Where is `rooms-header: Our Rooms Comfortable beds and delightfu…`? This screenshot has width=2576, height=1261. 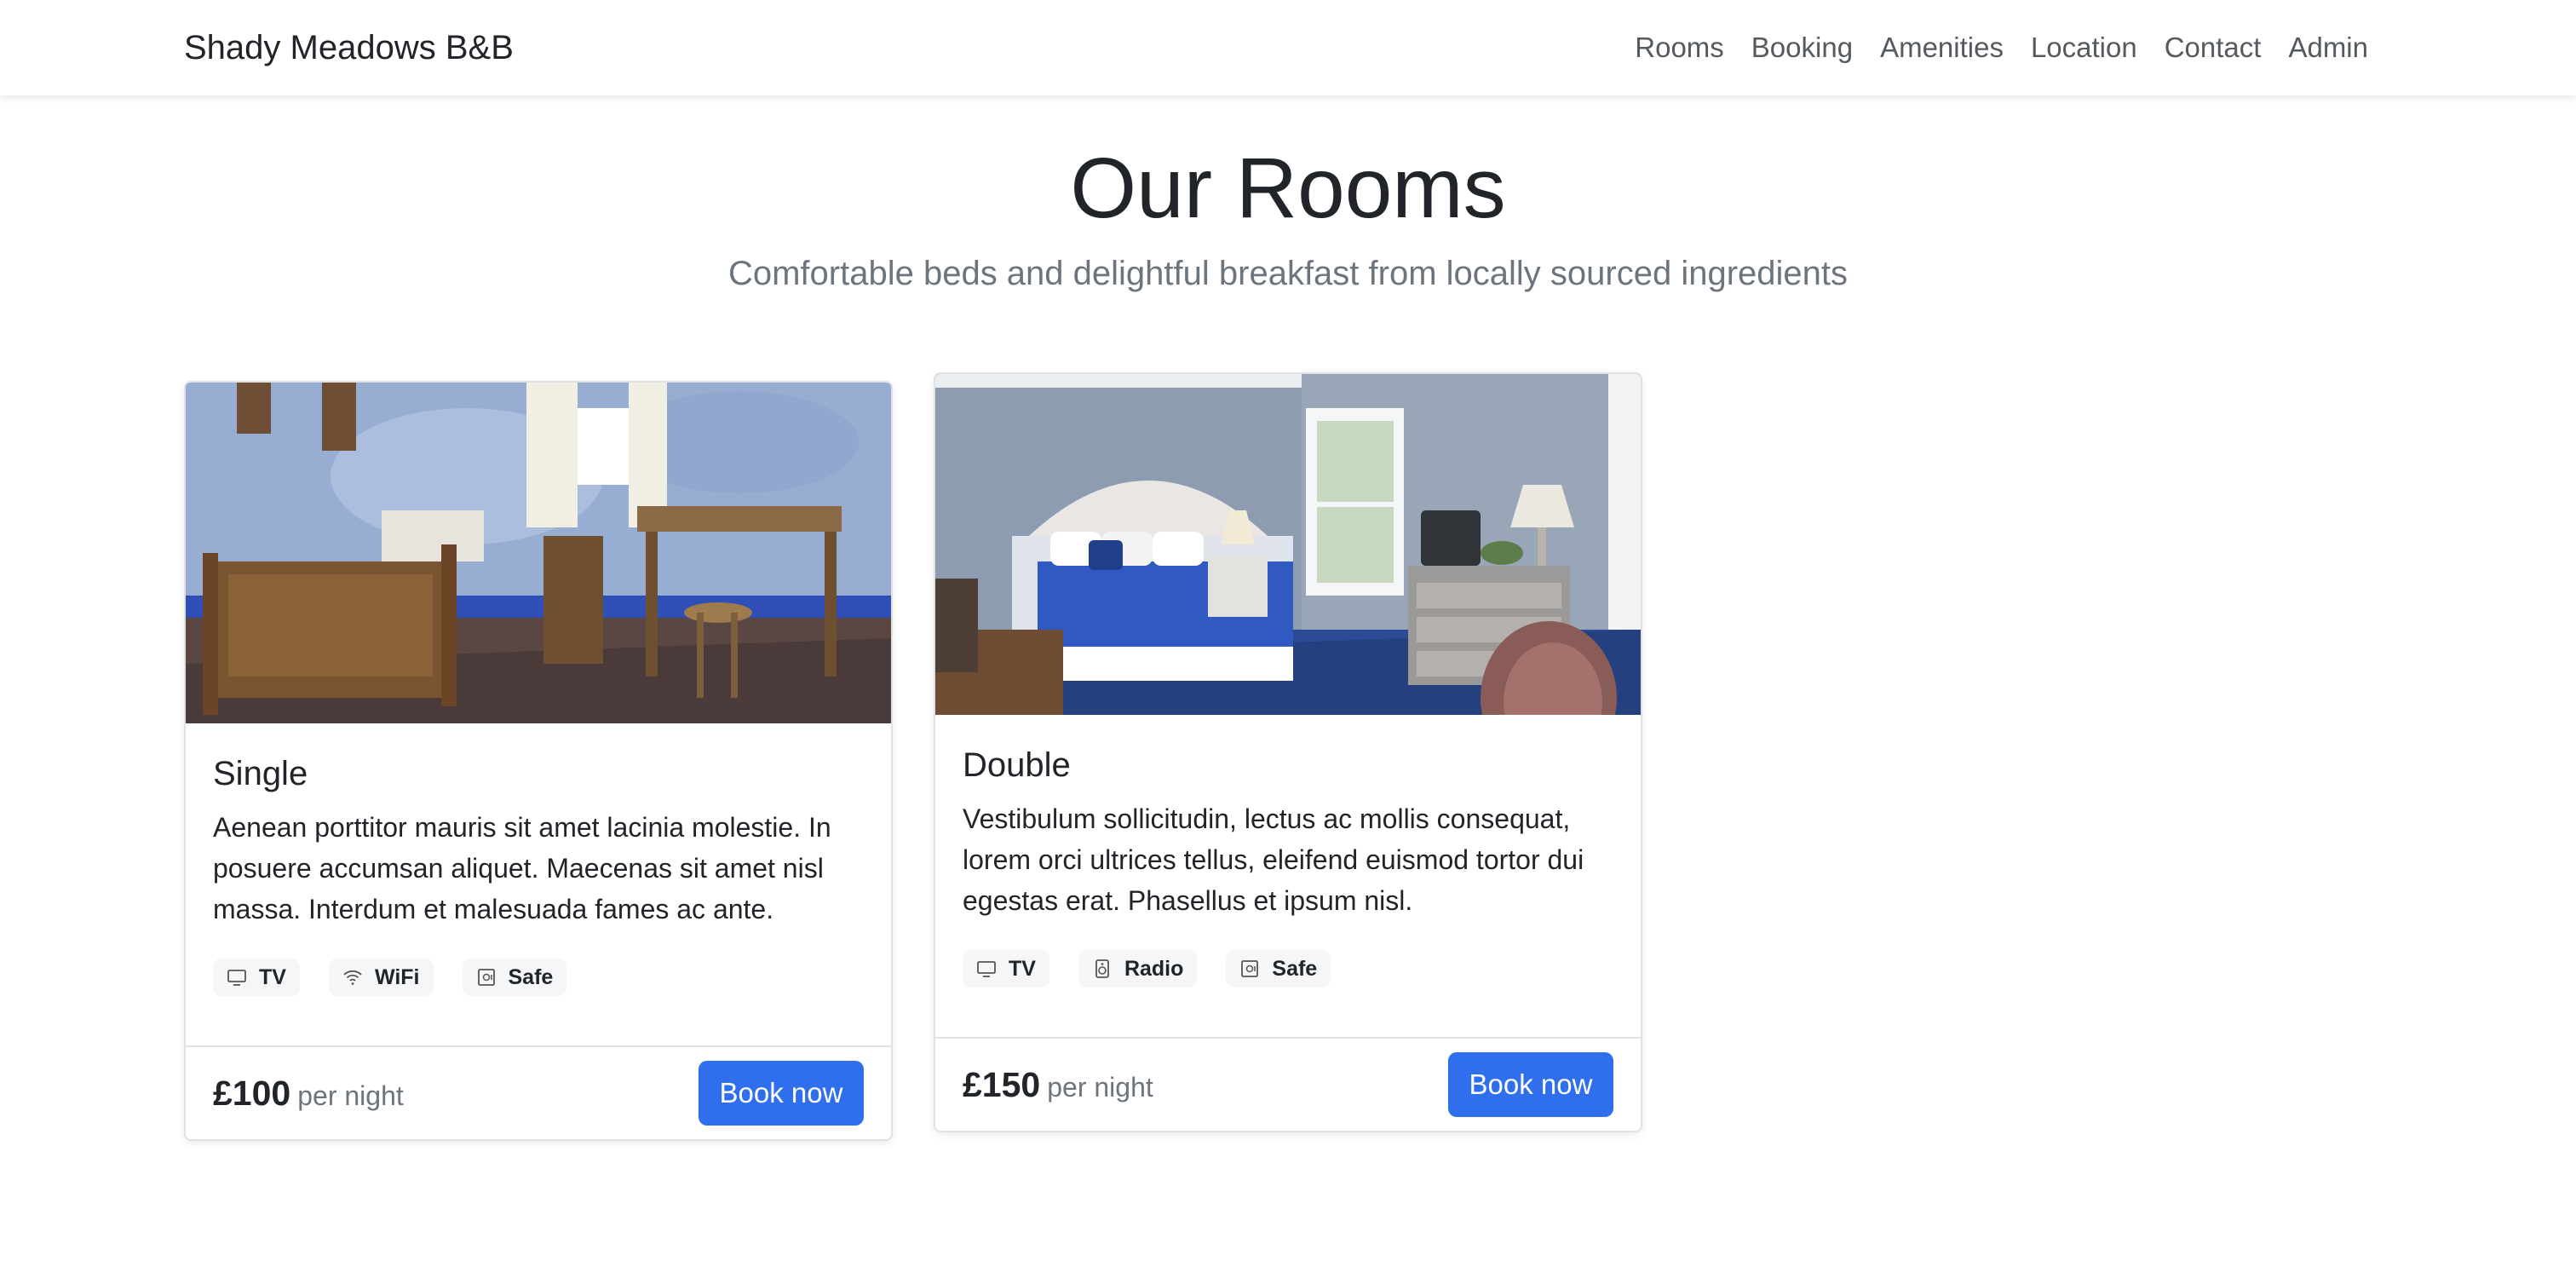
rooms-header: Our Rooms Comfortable beds and delightfu… is located at coordinates (1288, 217).